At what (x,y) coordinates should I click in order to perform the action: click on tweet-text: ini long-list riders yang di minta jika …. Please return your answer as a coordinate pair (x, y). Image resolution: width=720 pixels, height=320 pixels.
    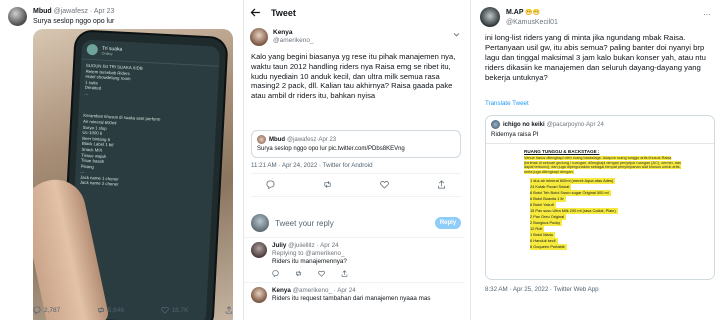
    Looking at the image, I should click on (595, 57).